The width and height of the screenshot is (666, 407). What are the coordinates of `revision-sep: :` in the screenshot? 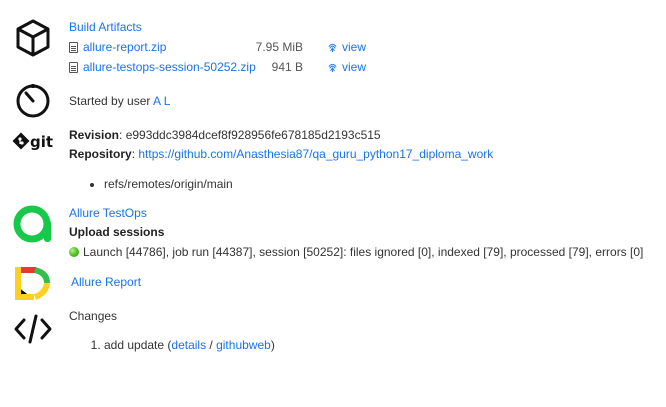 It's located at (122, 135).